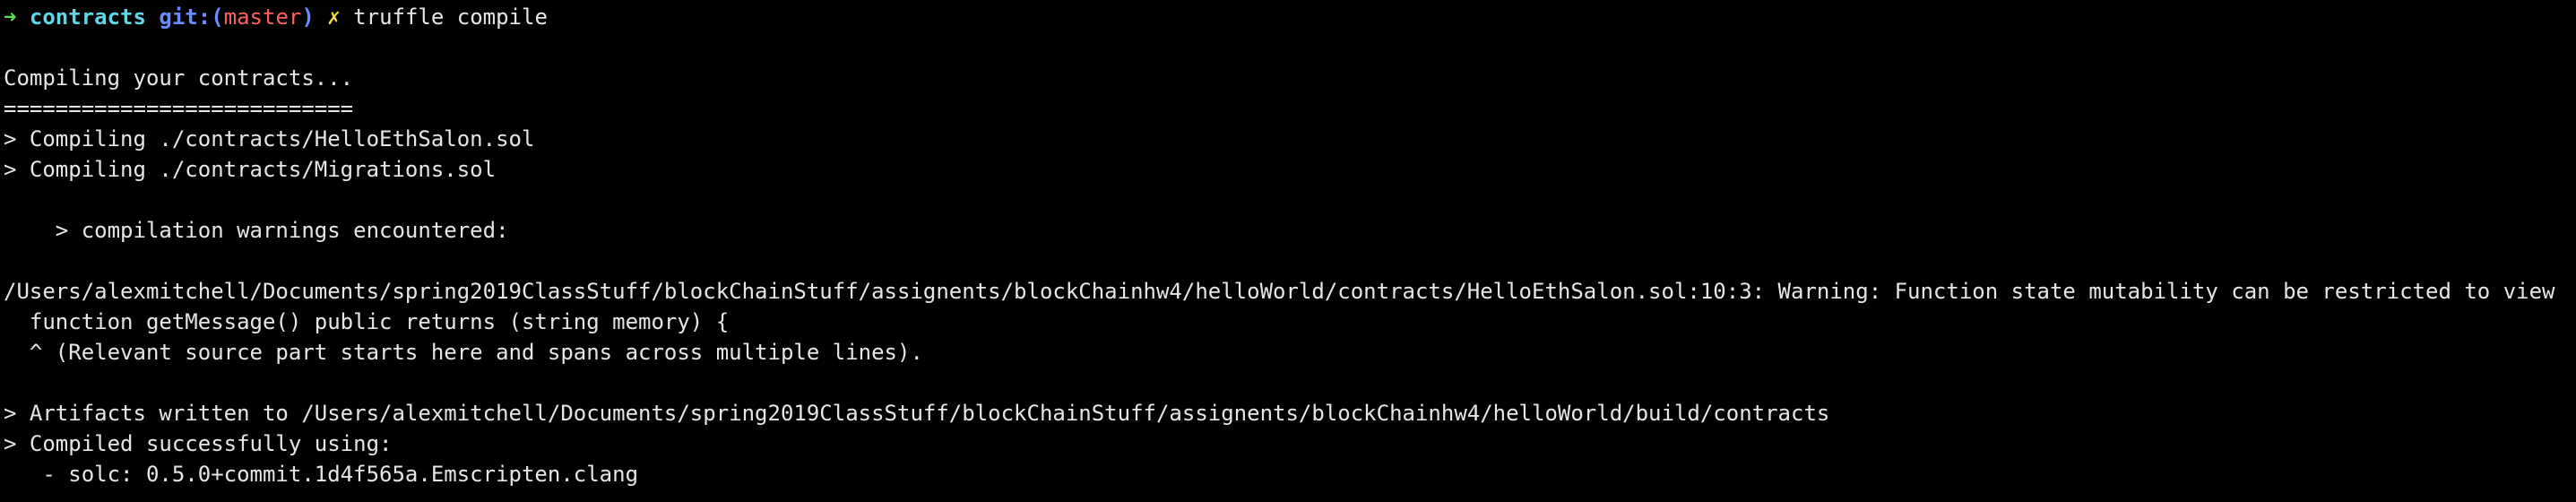 This screenshot has width=2576, height=502. Describe the element at coordinates (191, 17) in the screenshot. I see `prompt-git-prefix: git:(` at that location.